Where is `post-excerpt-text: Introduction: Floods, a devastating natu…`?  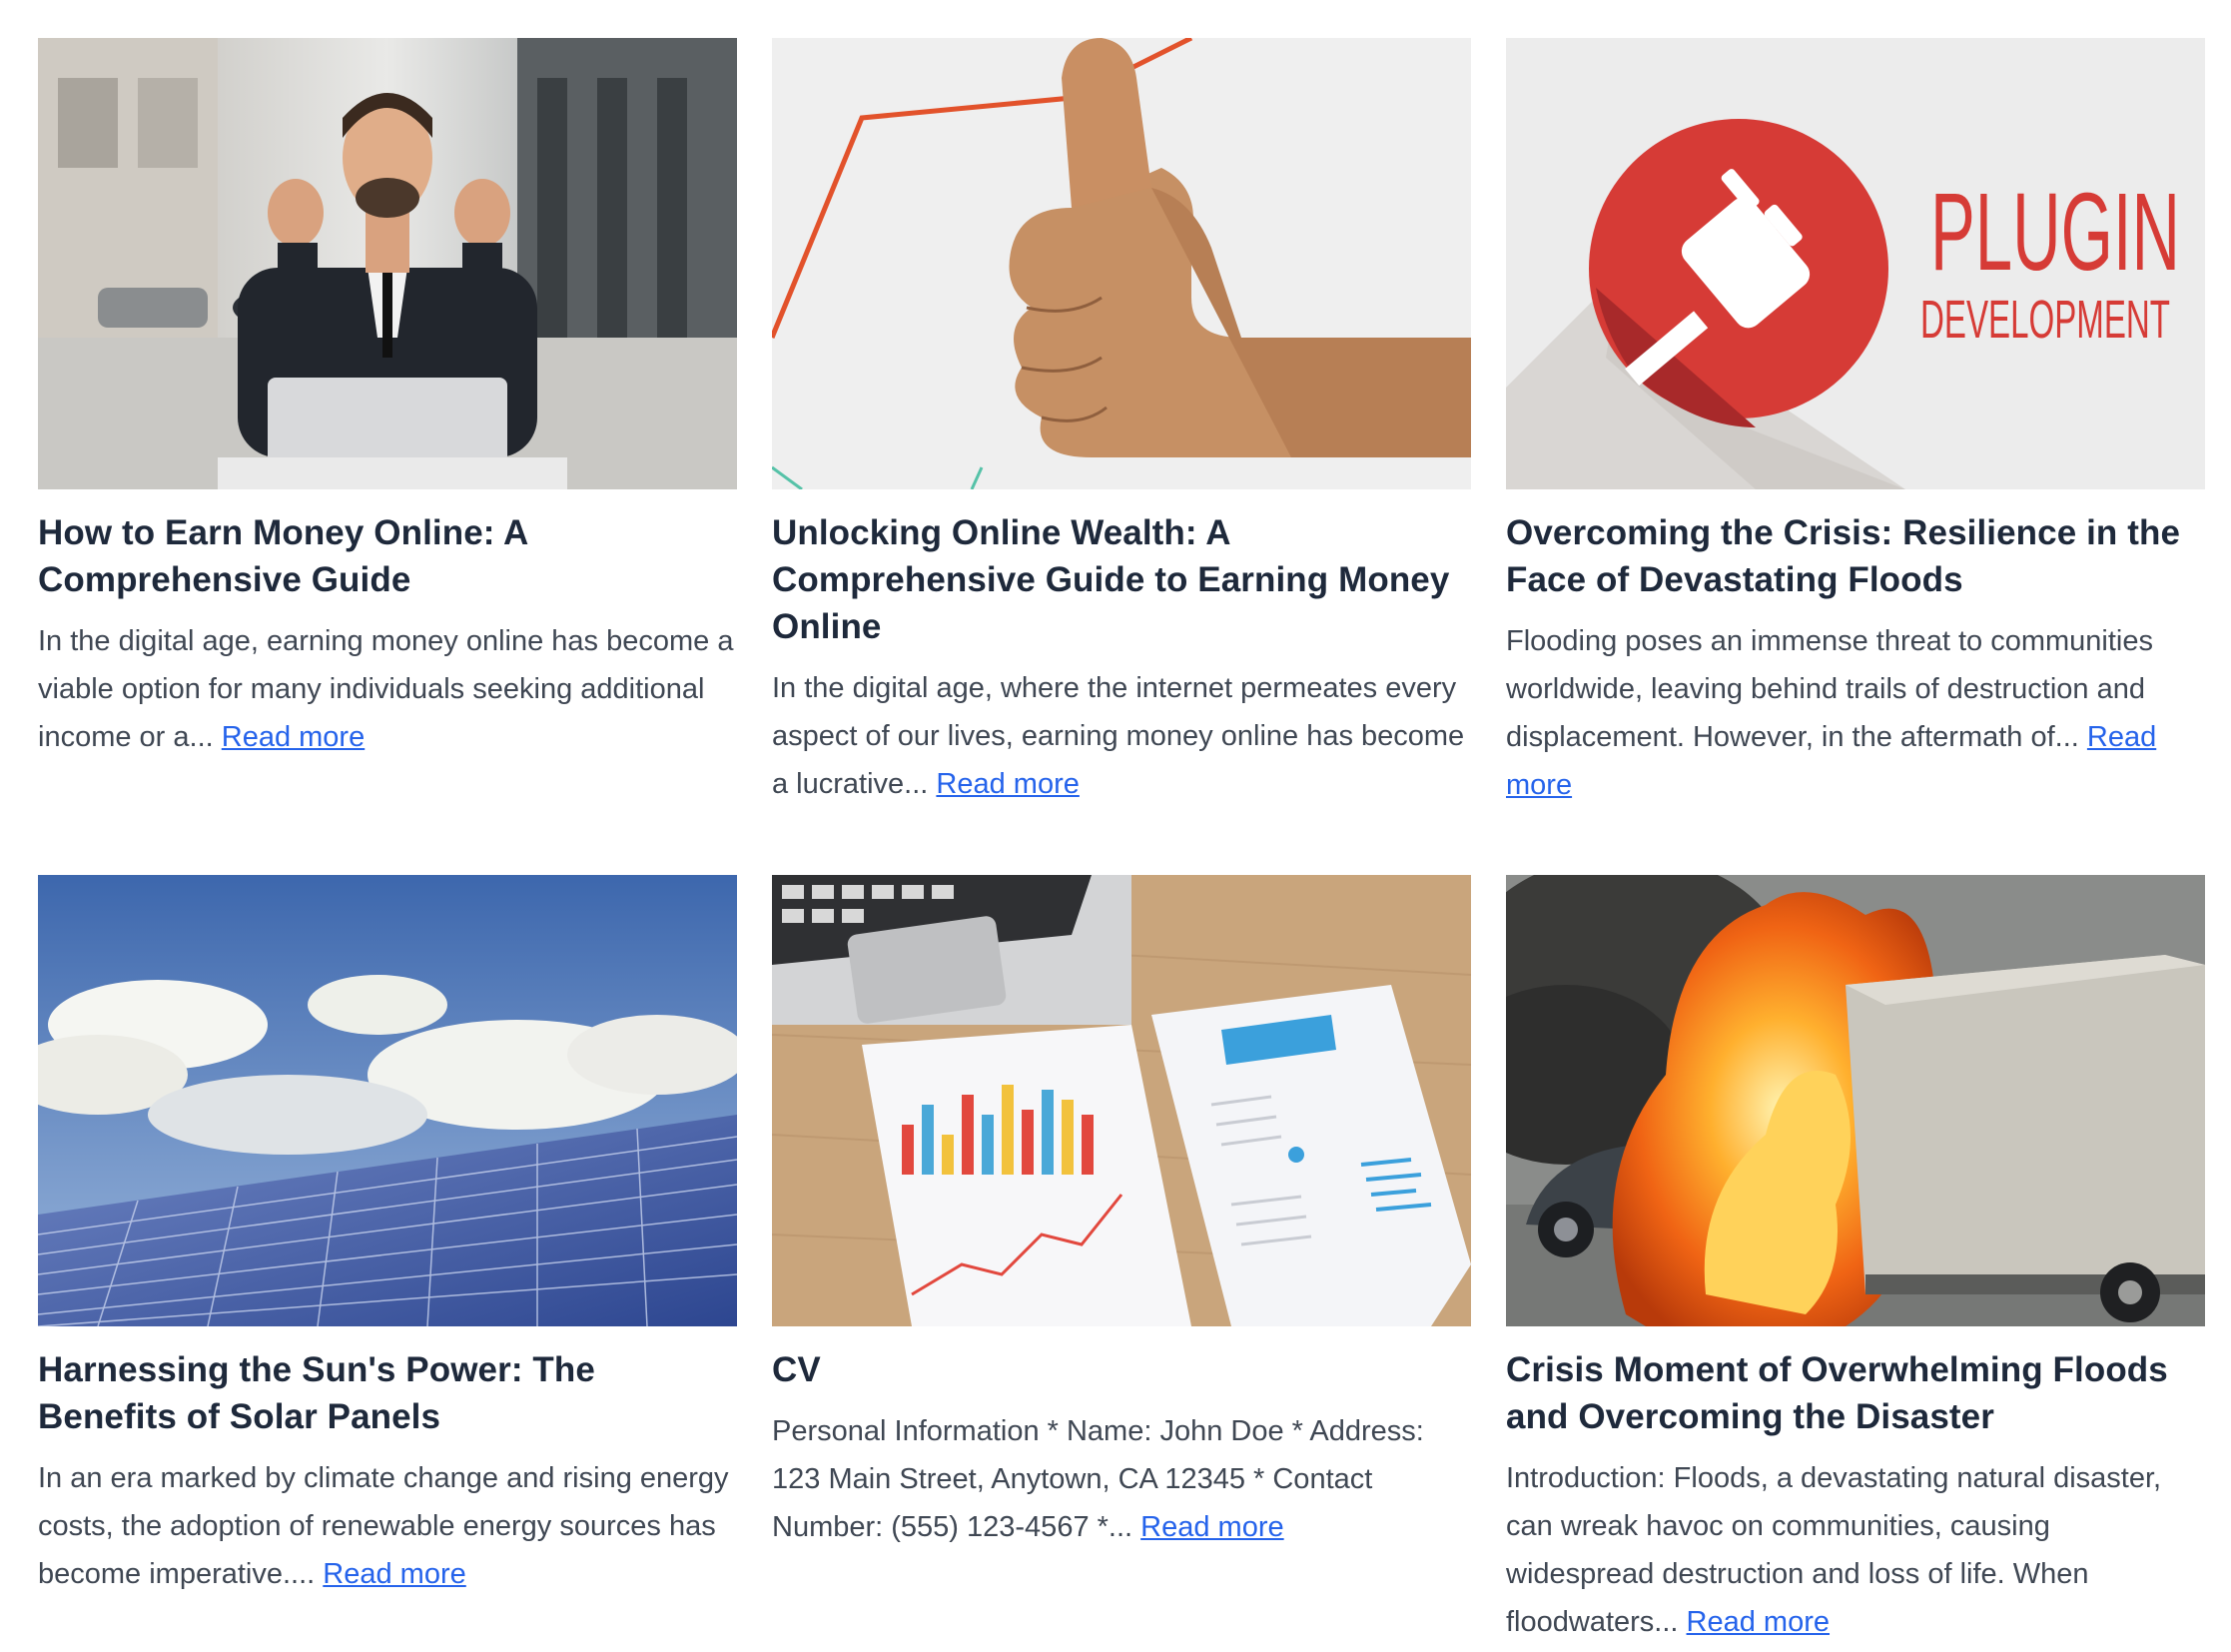
post-excerpt-text: Introduction: Floods, a devastating natu… is located at coordinates (1834, 1550).